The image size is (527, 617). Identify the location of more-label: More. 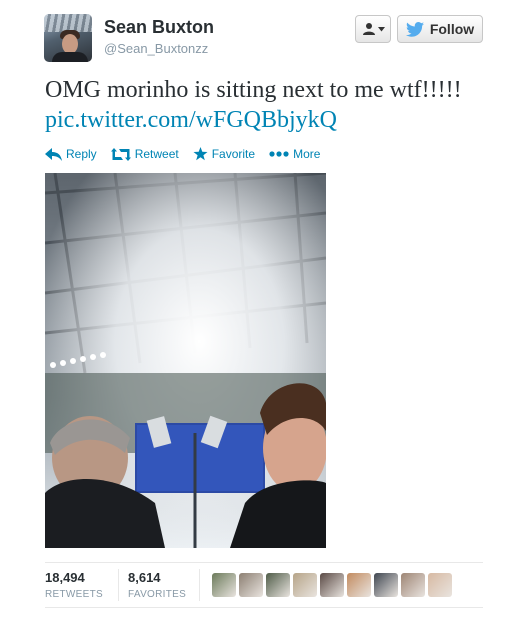
(307, 154).